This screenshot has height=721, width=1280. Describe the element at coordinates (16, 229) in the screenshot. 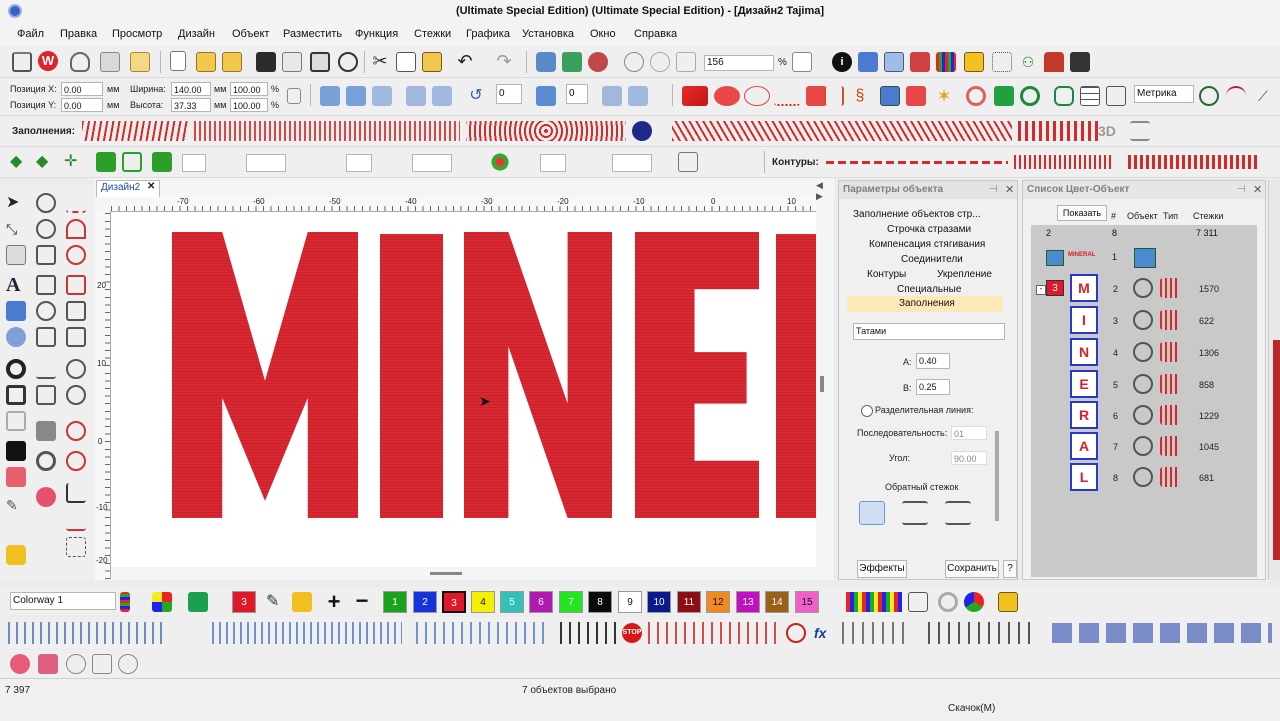

I see `stitch-edit-icon: ⤡` at that location.